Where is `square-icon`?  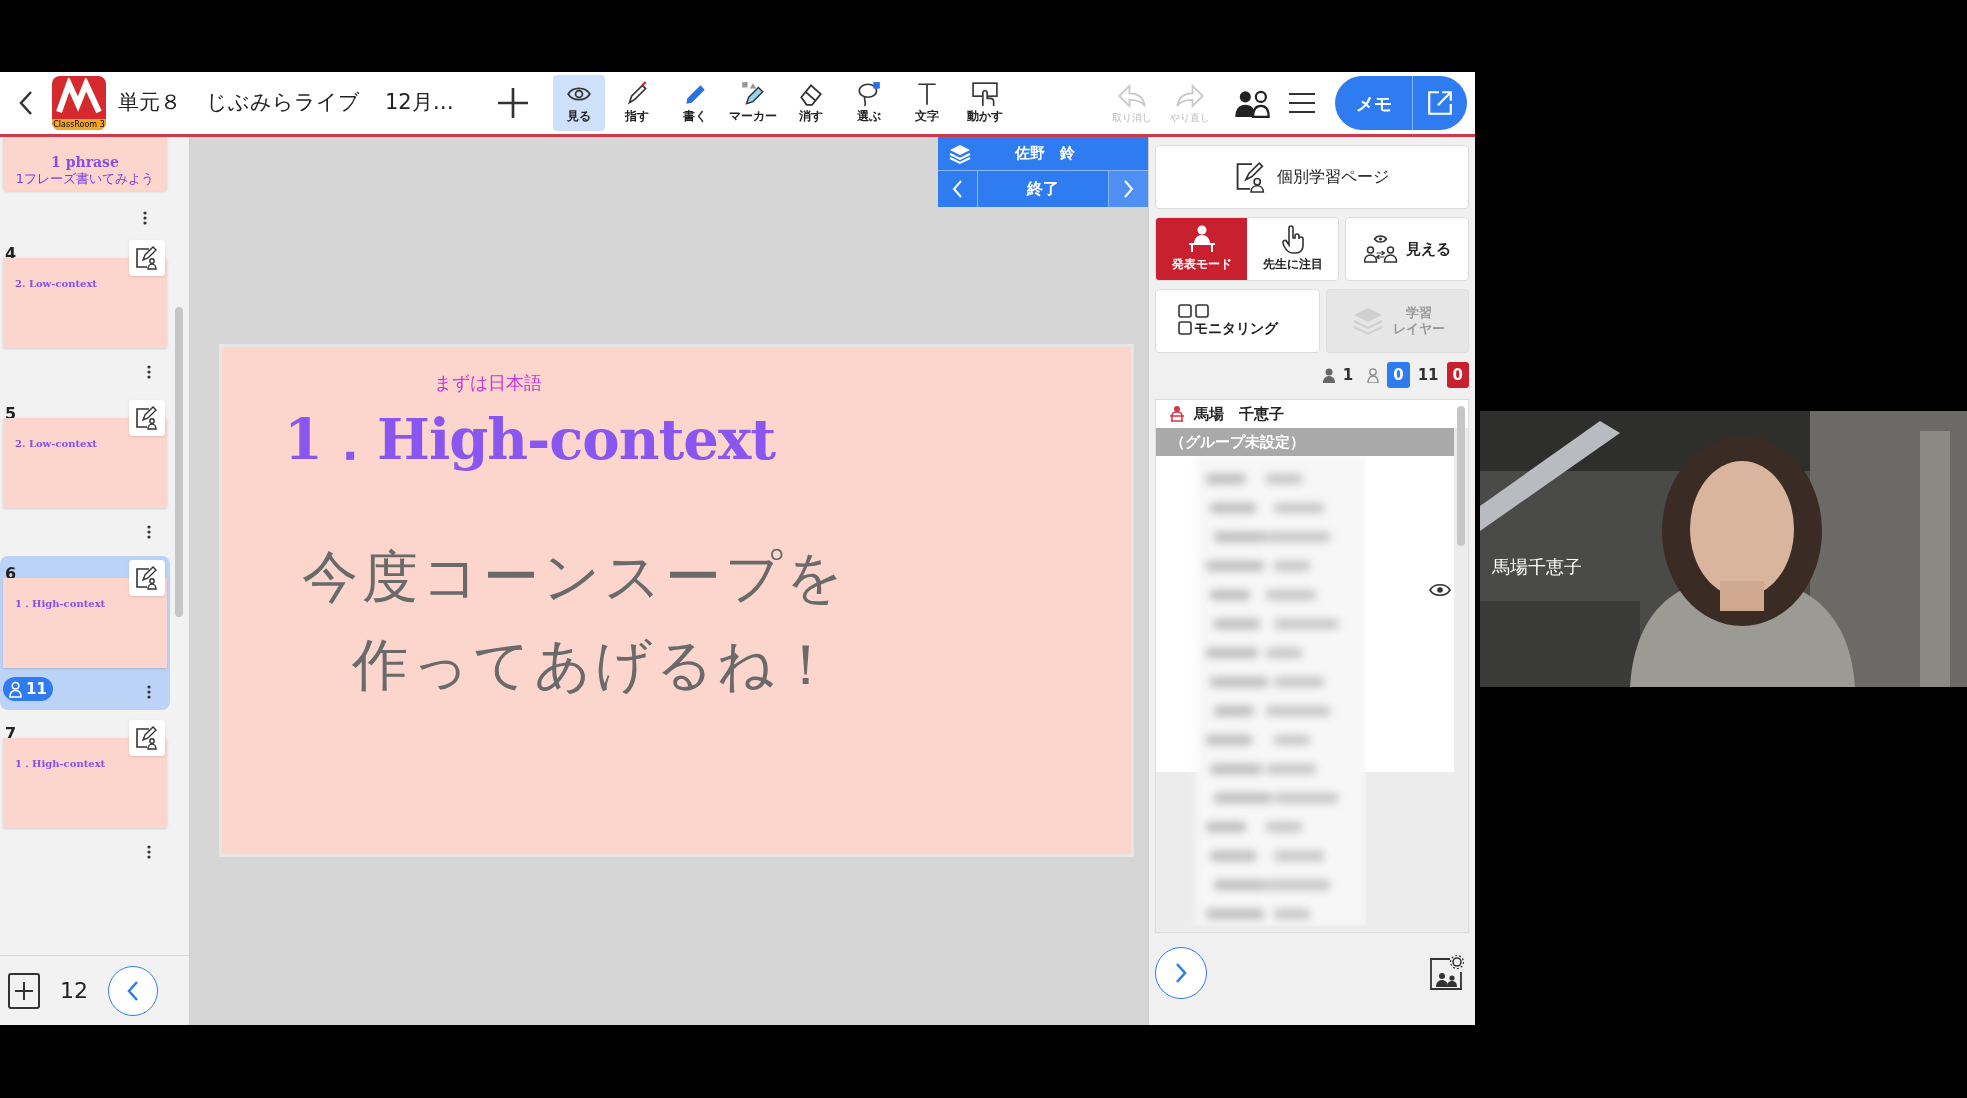
square-icon is located at coordinates (1185, 328).